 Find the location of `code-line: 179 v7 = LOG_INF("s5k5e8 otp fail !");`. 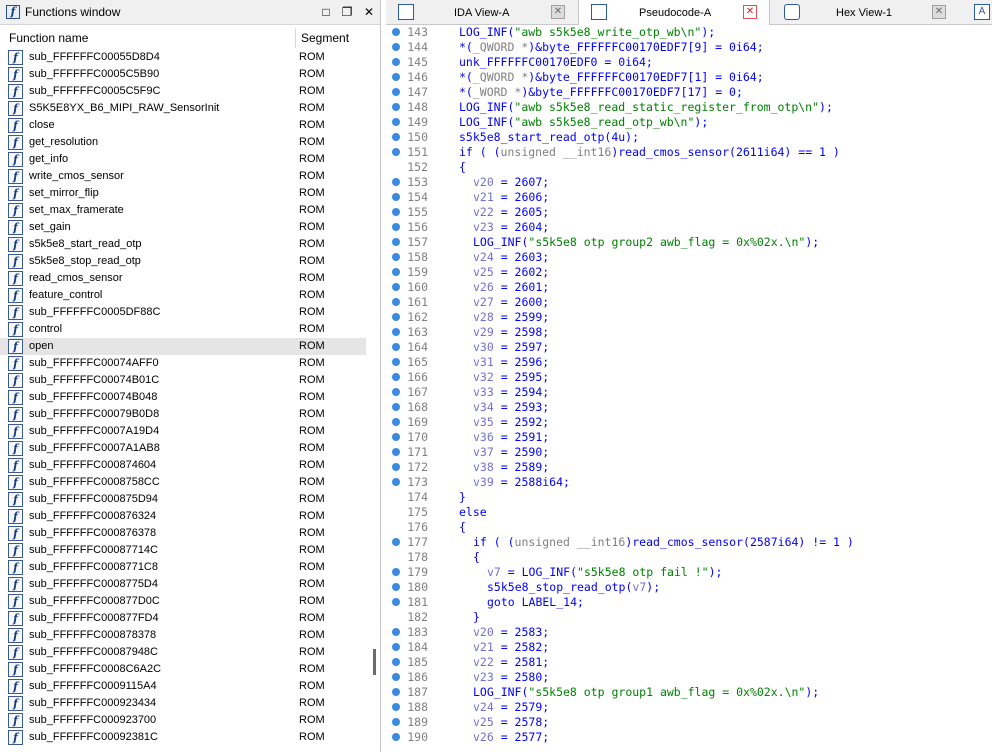

code-line: 179 v7 = LOG_INF("s5k5e8 otp fail !"); is located at coordinates (689, 572).